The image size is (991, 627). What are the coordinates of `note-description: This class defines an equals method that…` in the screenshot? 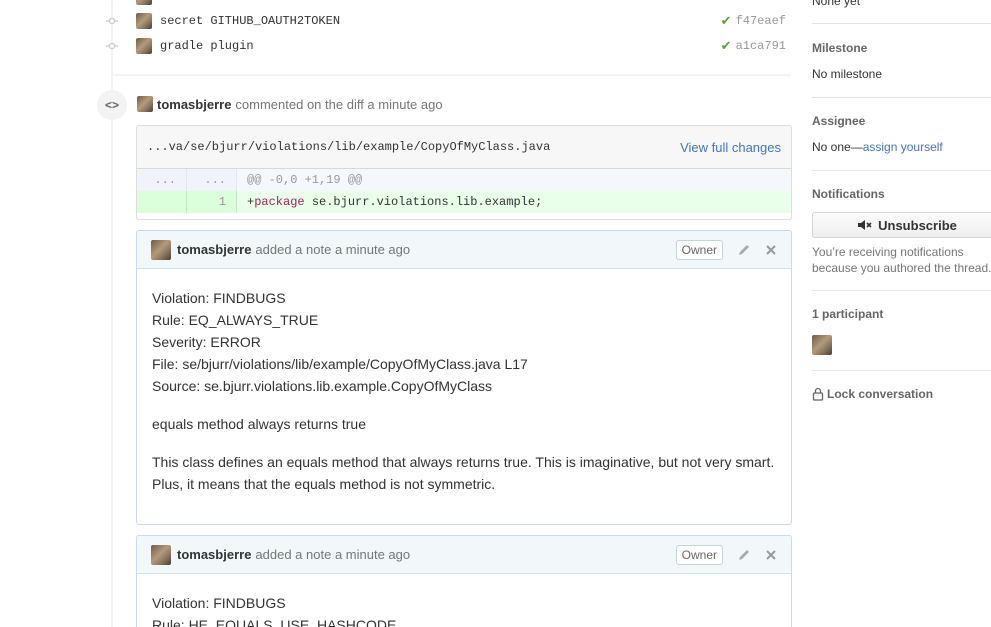 It's located at (463, 473).